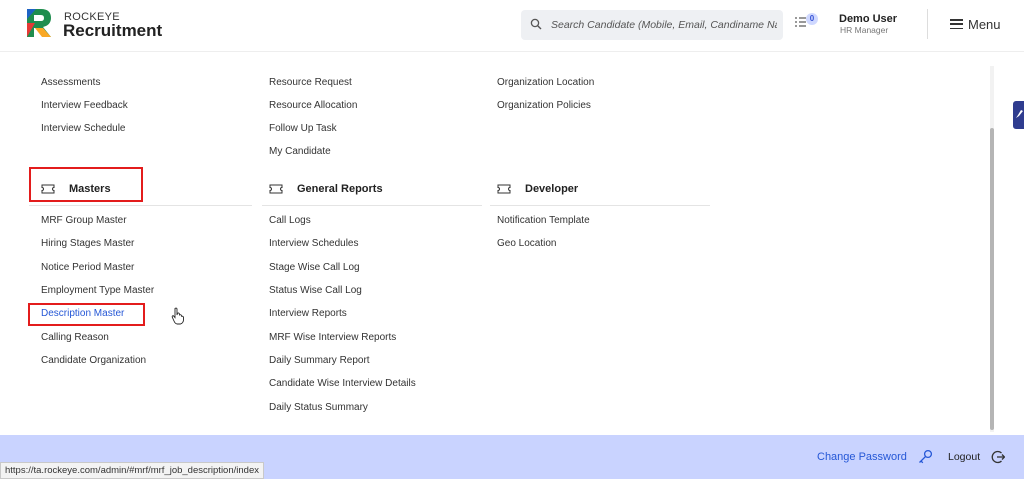 This screenshot has width=1024, height=479. What do you see at coordinates (84, 220) in the screenshot?
I see `menu-link-mrf-group-master: MRF Group Master` at bounding box center [84, 220].